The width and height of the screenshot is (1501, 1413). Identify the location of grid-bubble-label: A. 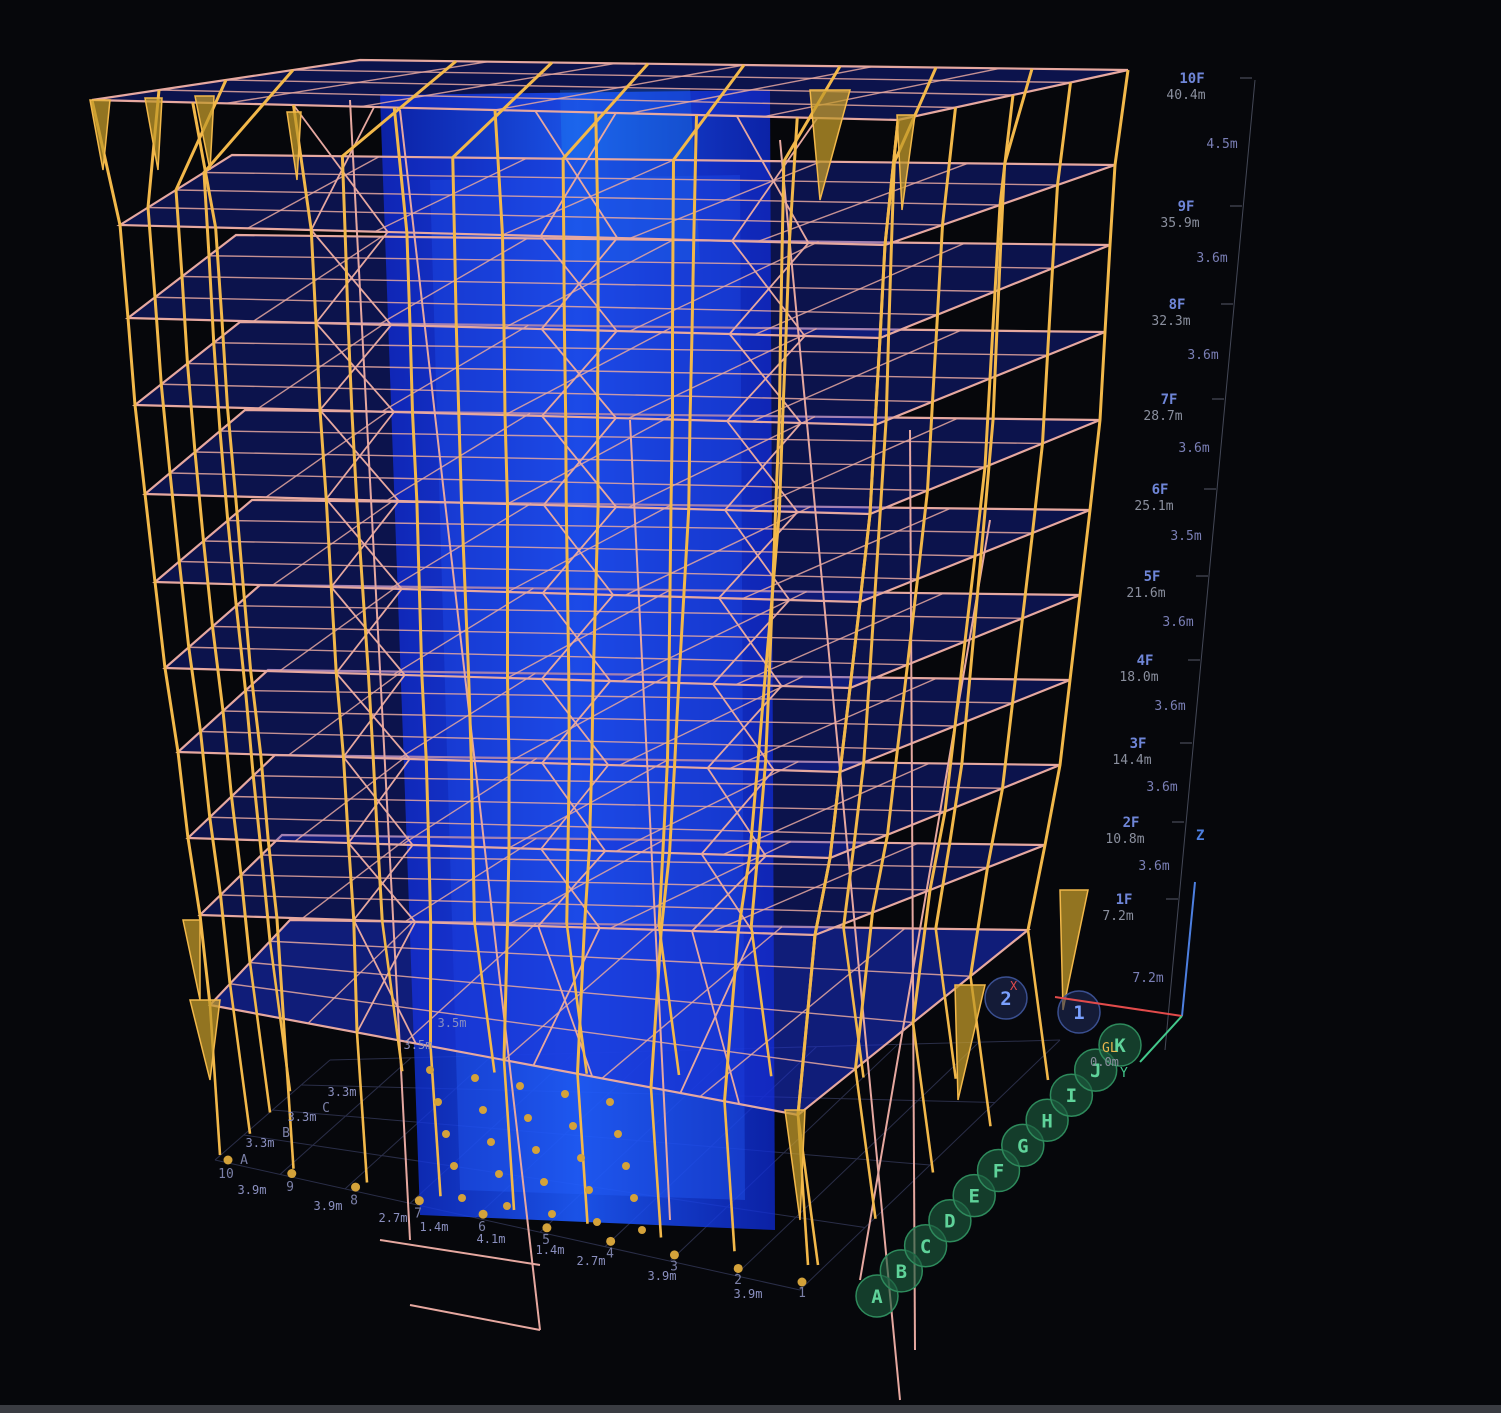
(877, 1297).